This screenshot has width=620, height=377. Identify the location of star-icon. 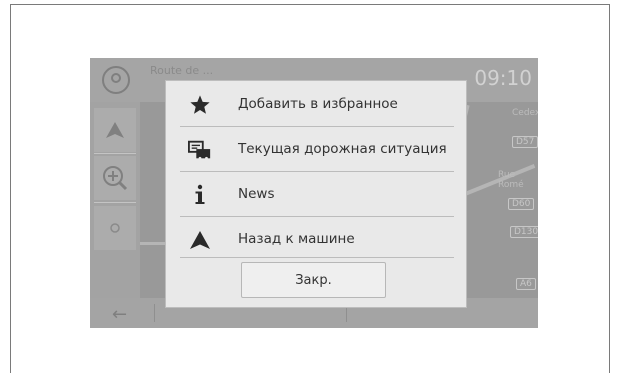
(200, 105).